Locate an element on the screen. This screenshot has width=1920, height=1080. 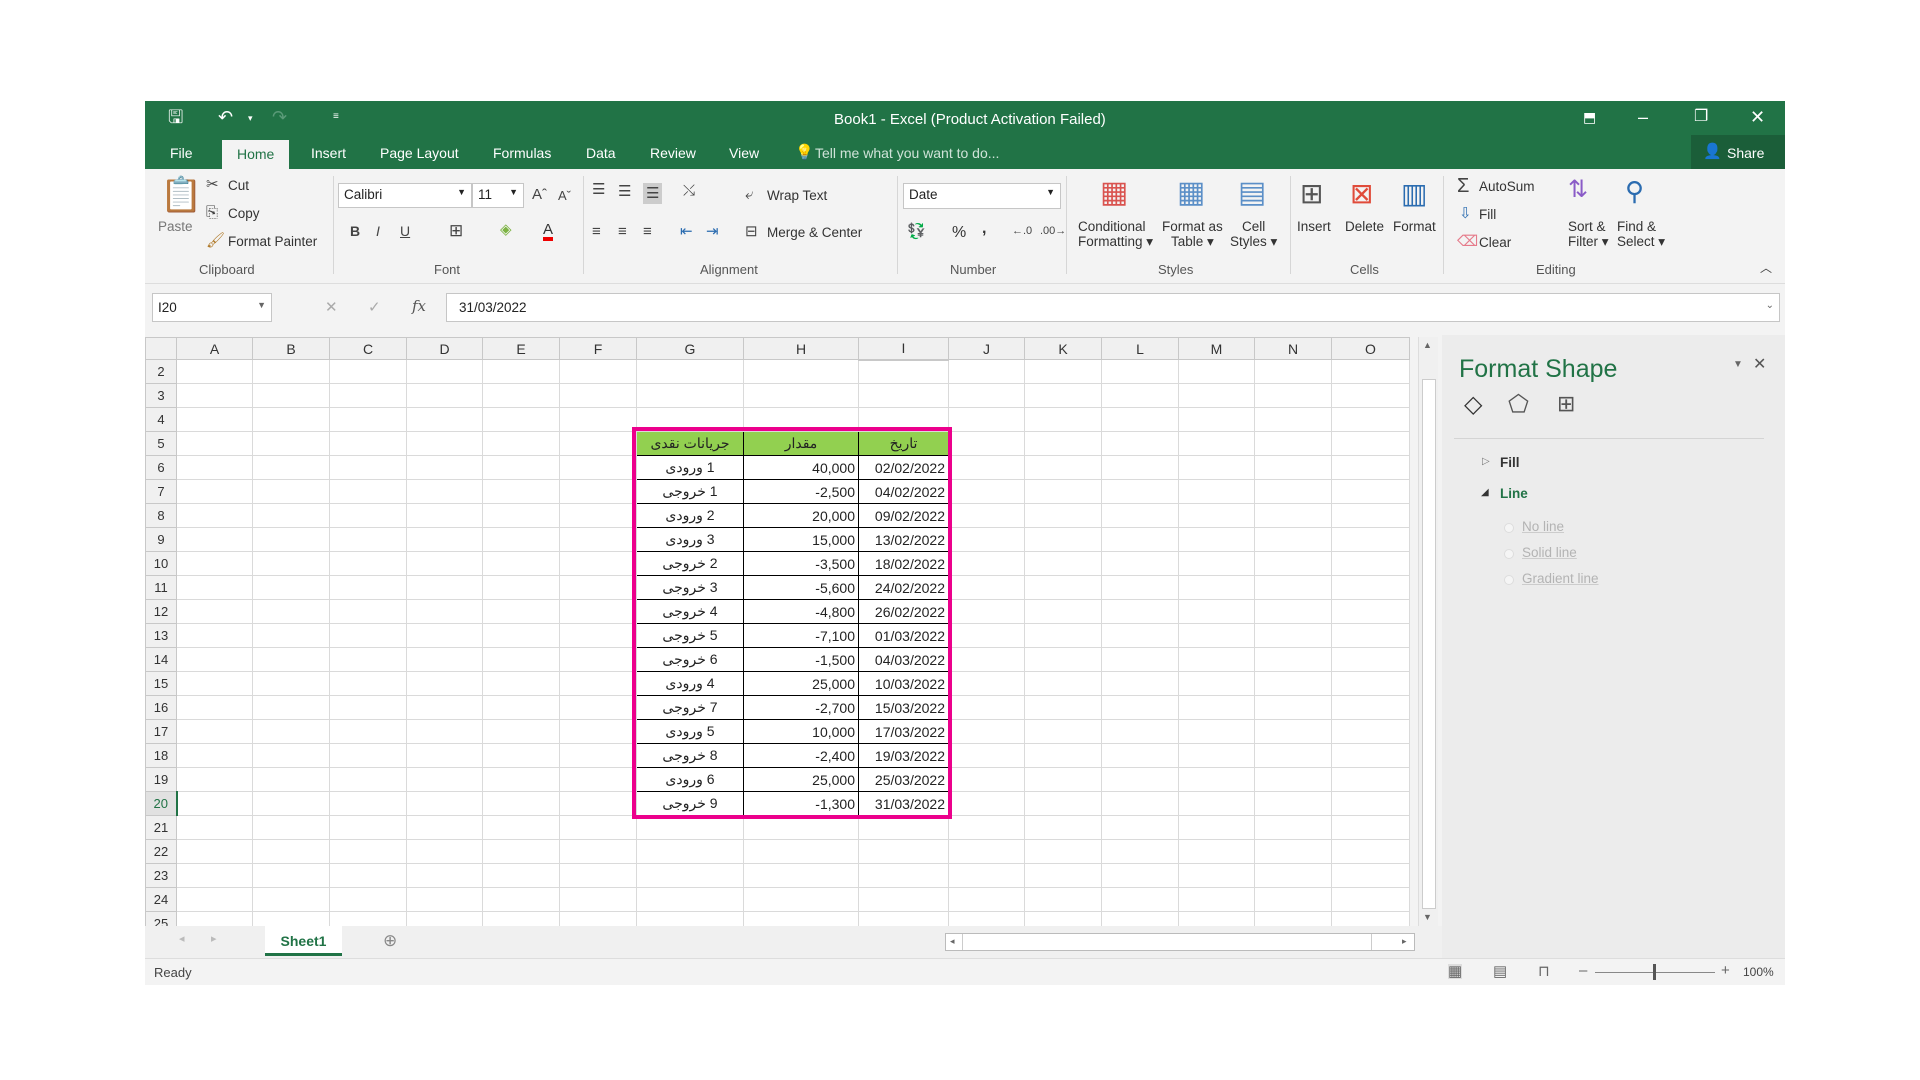
font-name-dropdown: Calibri ▼ is located at coordinates (405, 195).